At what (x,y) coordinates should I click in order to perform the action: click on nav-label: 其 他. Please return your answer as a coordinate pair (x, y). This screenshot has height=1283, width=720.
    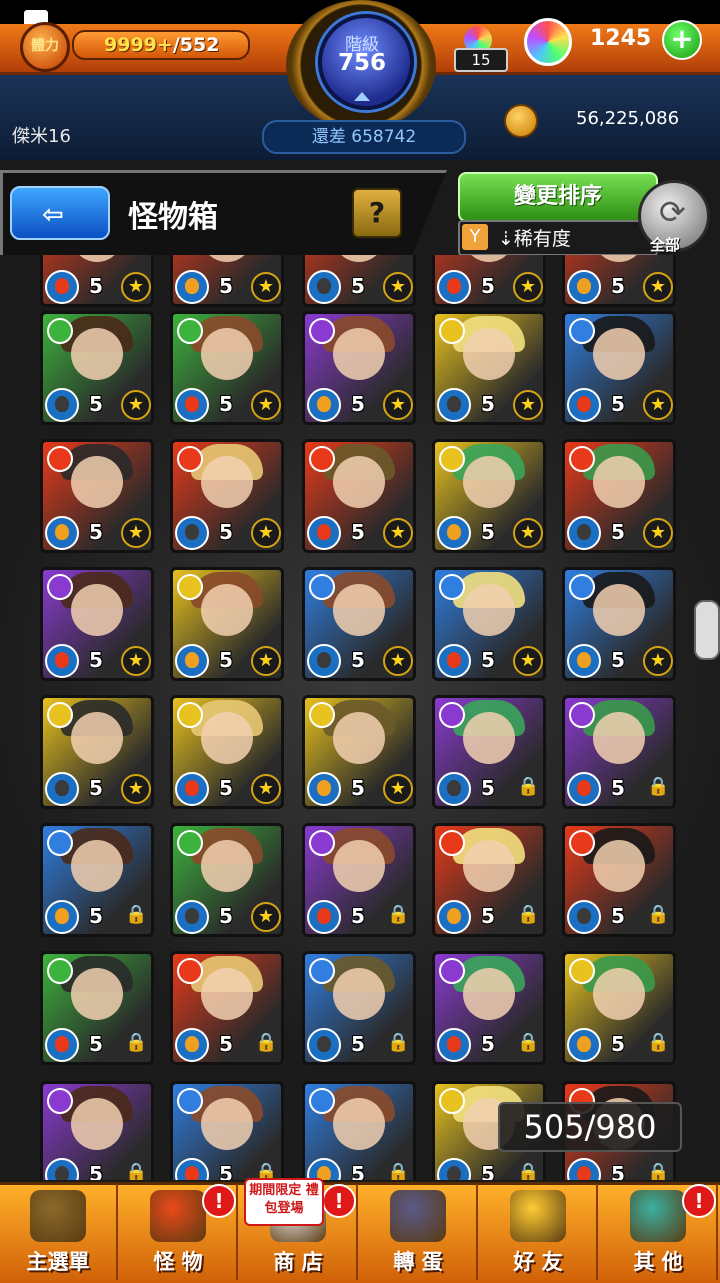
    Looking at the image, I should click on (658, 1262).